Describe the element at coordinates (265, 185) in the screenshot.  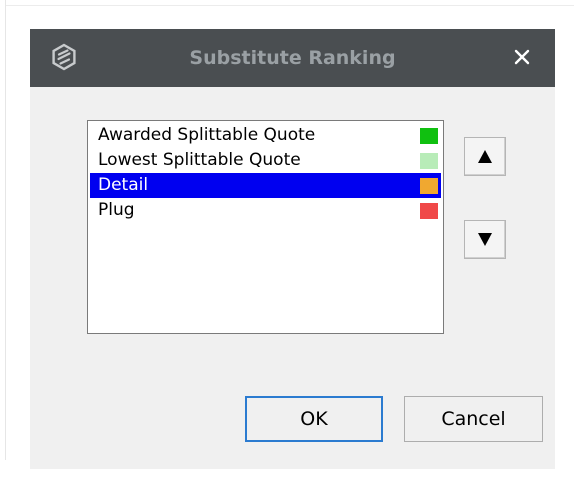
I see `list-item: Detail` at that location.